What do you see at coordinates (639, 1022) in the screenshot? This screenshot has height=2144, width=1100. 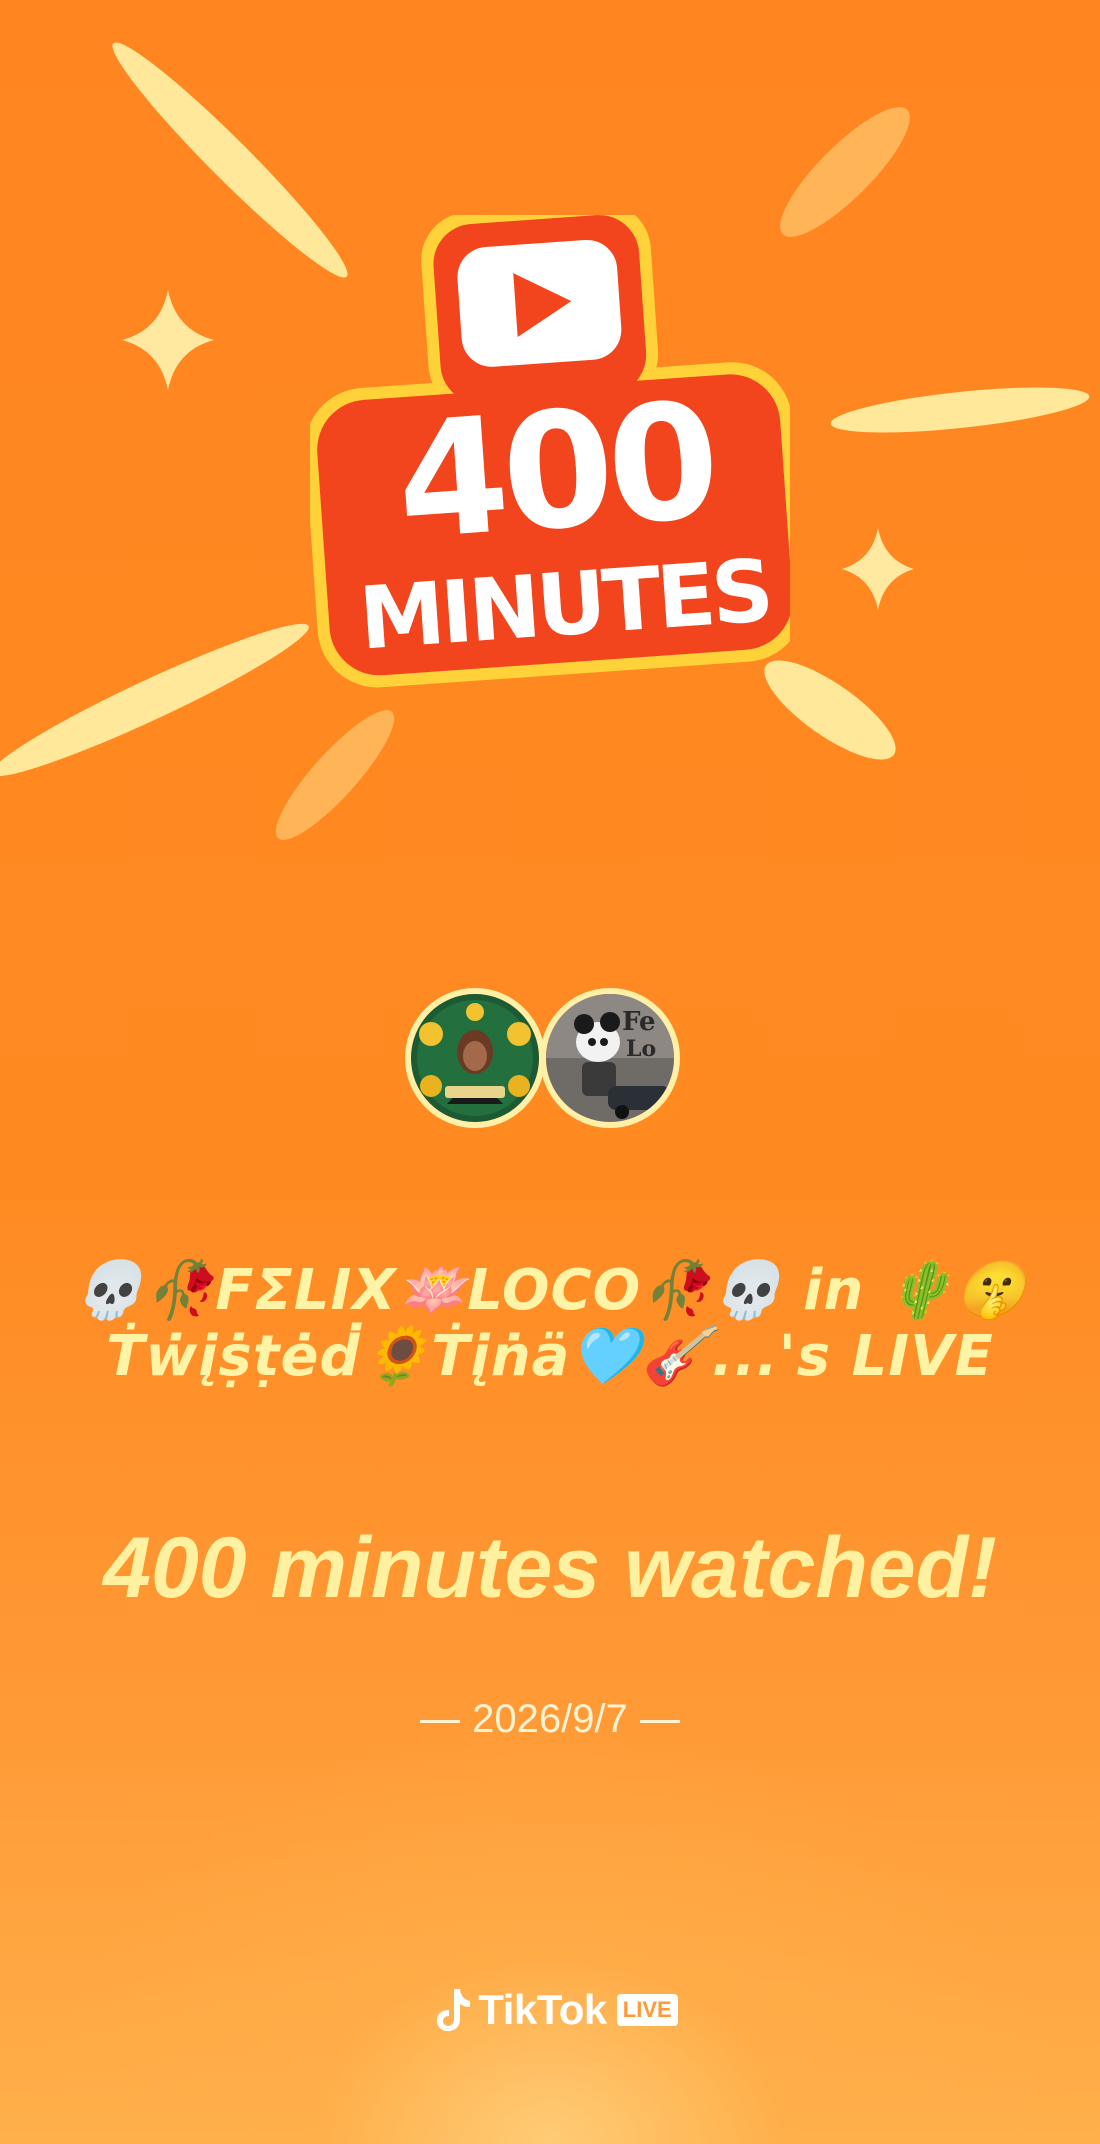 I see `svg-text: Fe` at bounding box center [639, 1022].